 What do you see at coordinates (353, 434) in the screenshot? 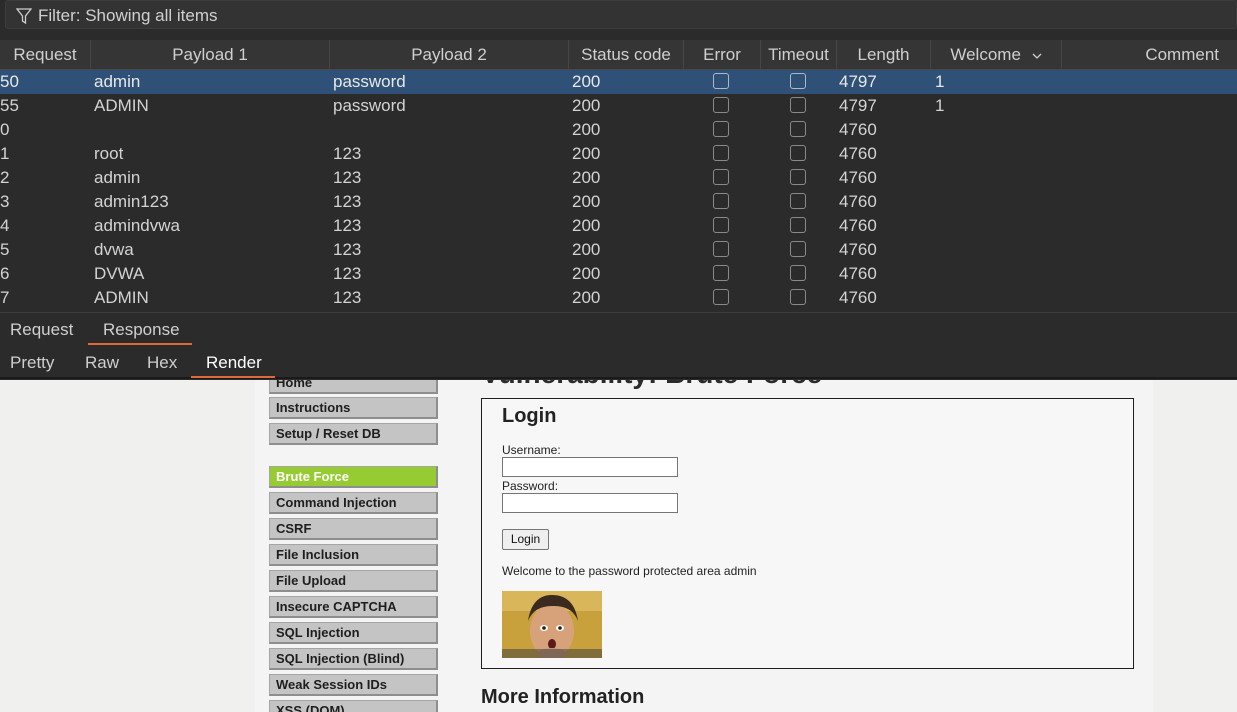
I see `nav-setup: Setup / Reset DB` at bounding box center [353, 434].